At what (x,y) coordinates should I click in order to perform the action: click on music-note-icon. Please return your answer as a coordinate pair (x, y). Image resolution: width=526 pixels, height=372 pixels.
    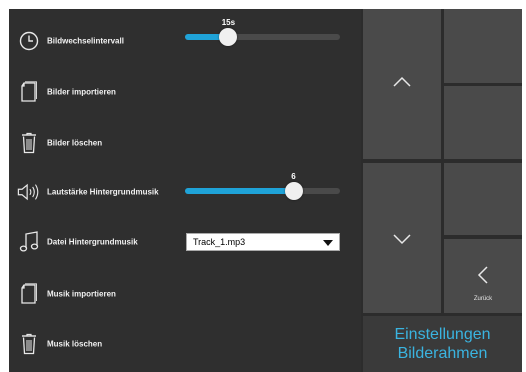
    Looking at the image, I should click on (29, 242).